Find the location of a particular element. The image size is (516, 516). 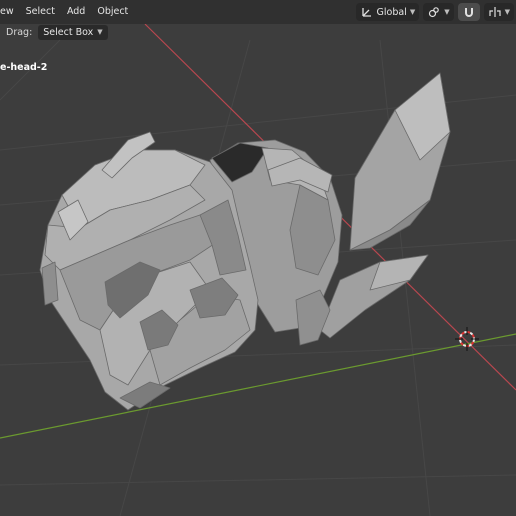

menu-view: ew is located at coordinates (10, 12).